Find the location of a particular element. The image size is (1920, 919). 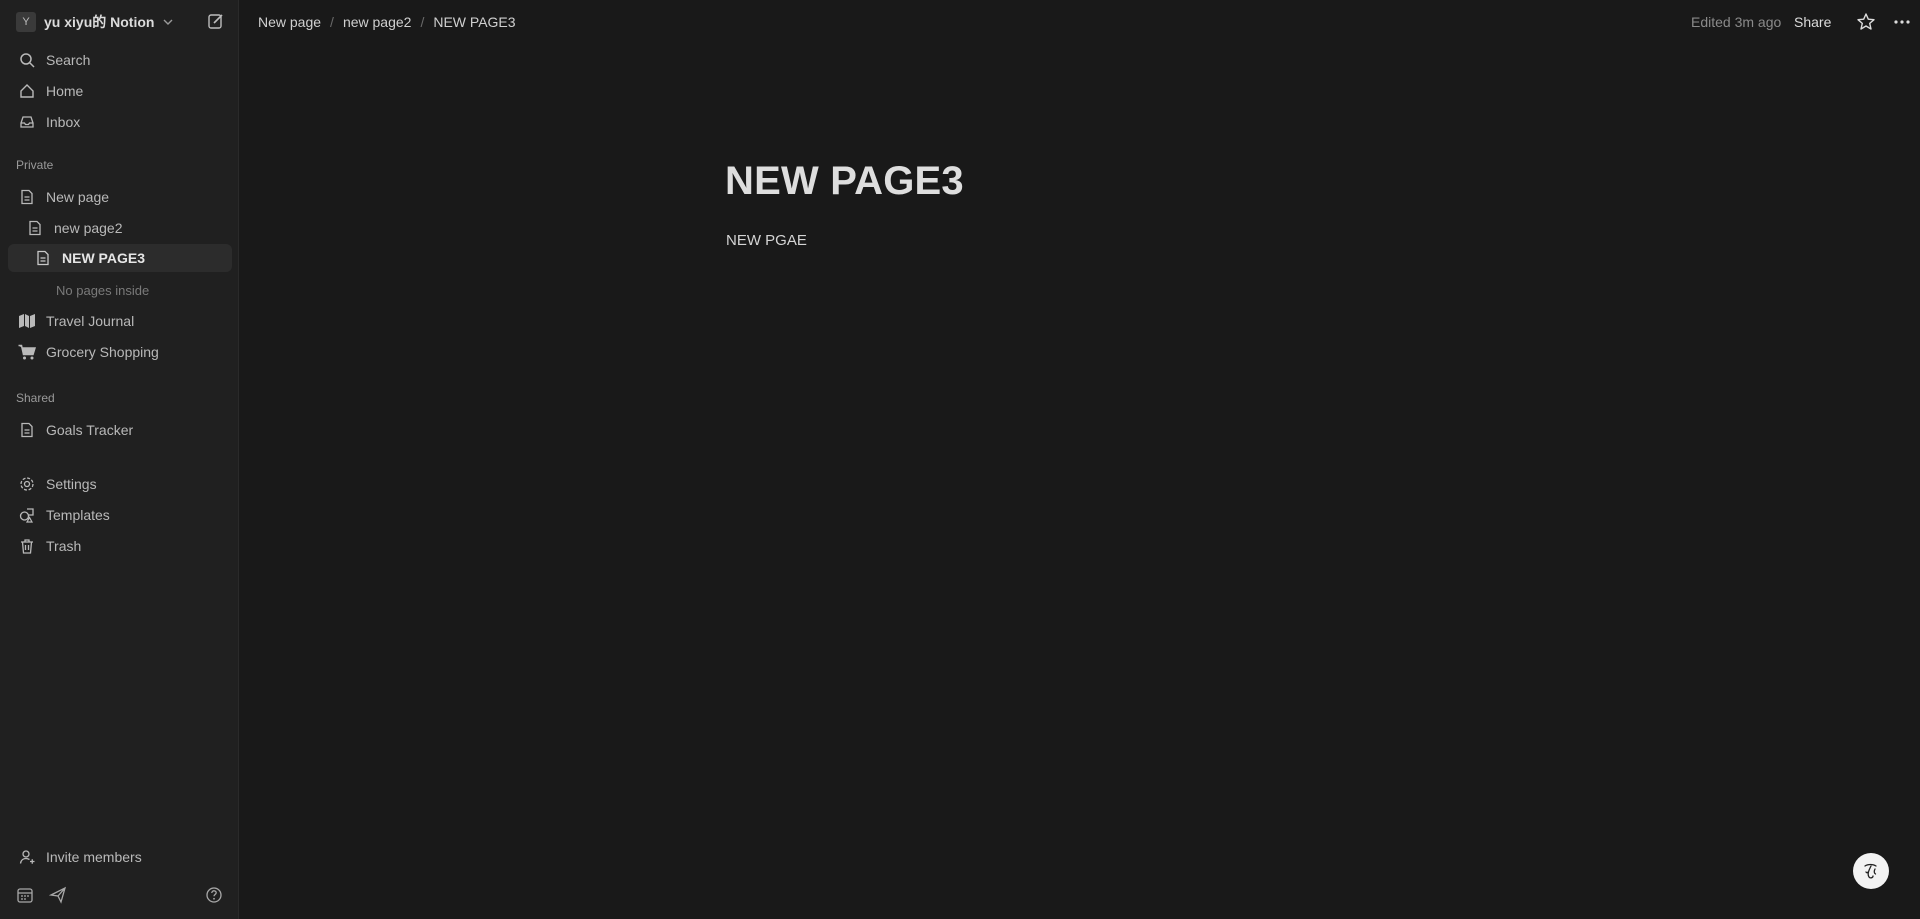

sidebar-bottom-bar is located at coordinates (120, 896).